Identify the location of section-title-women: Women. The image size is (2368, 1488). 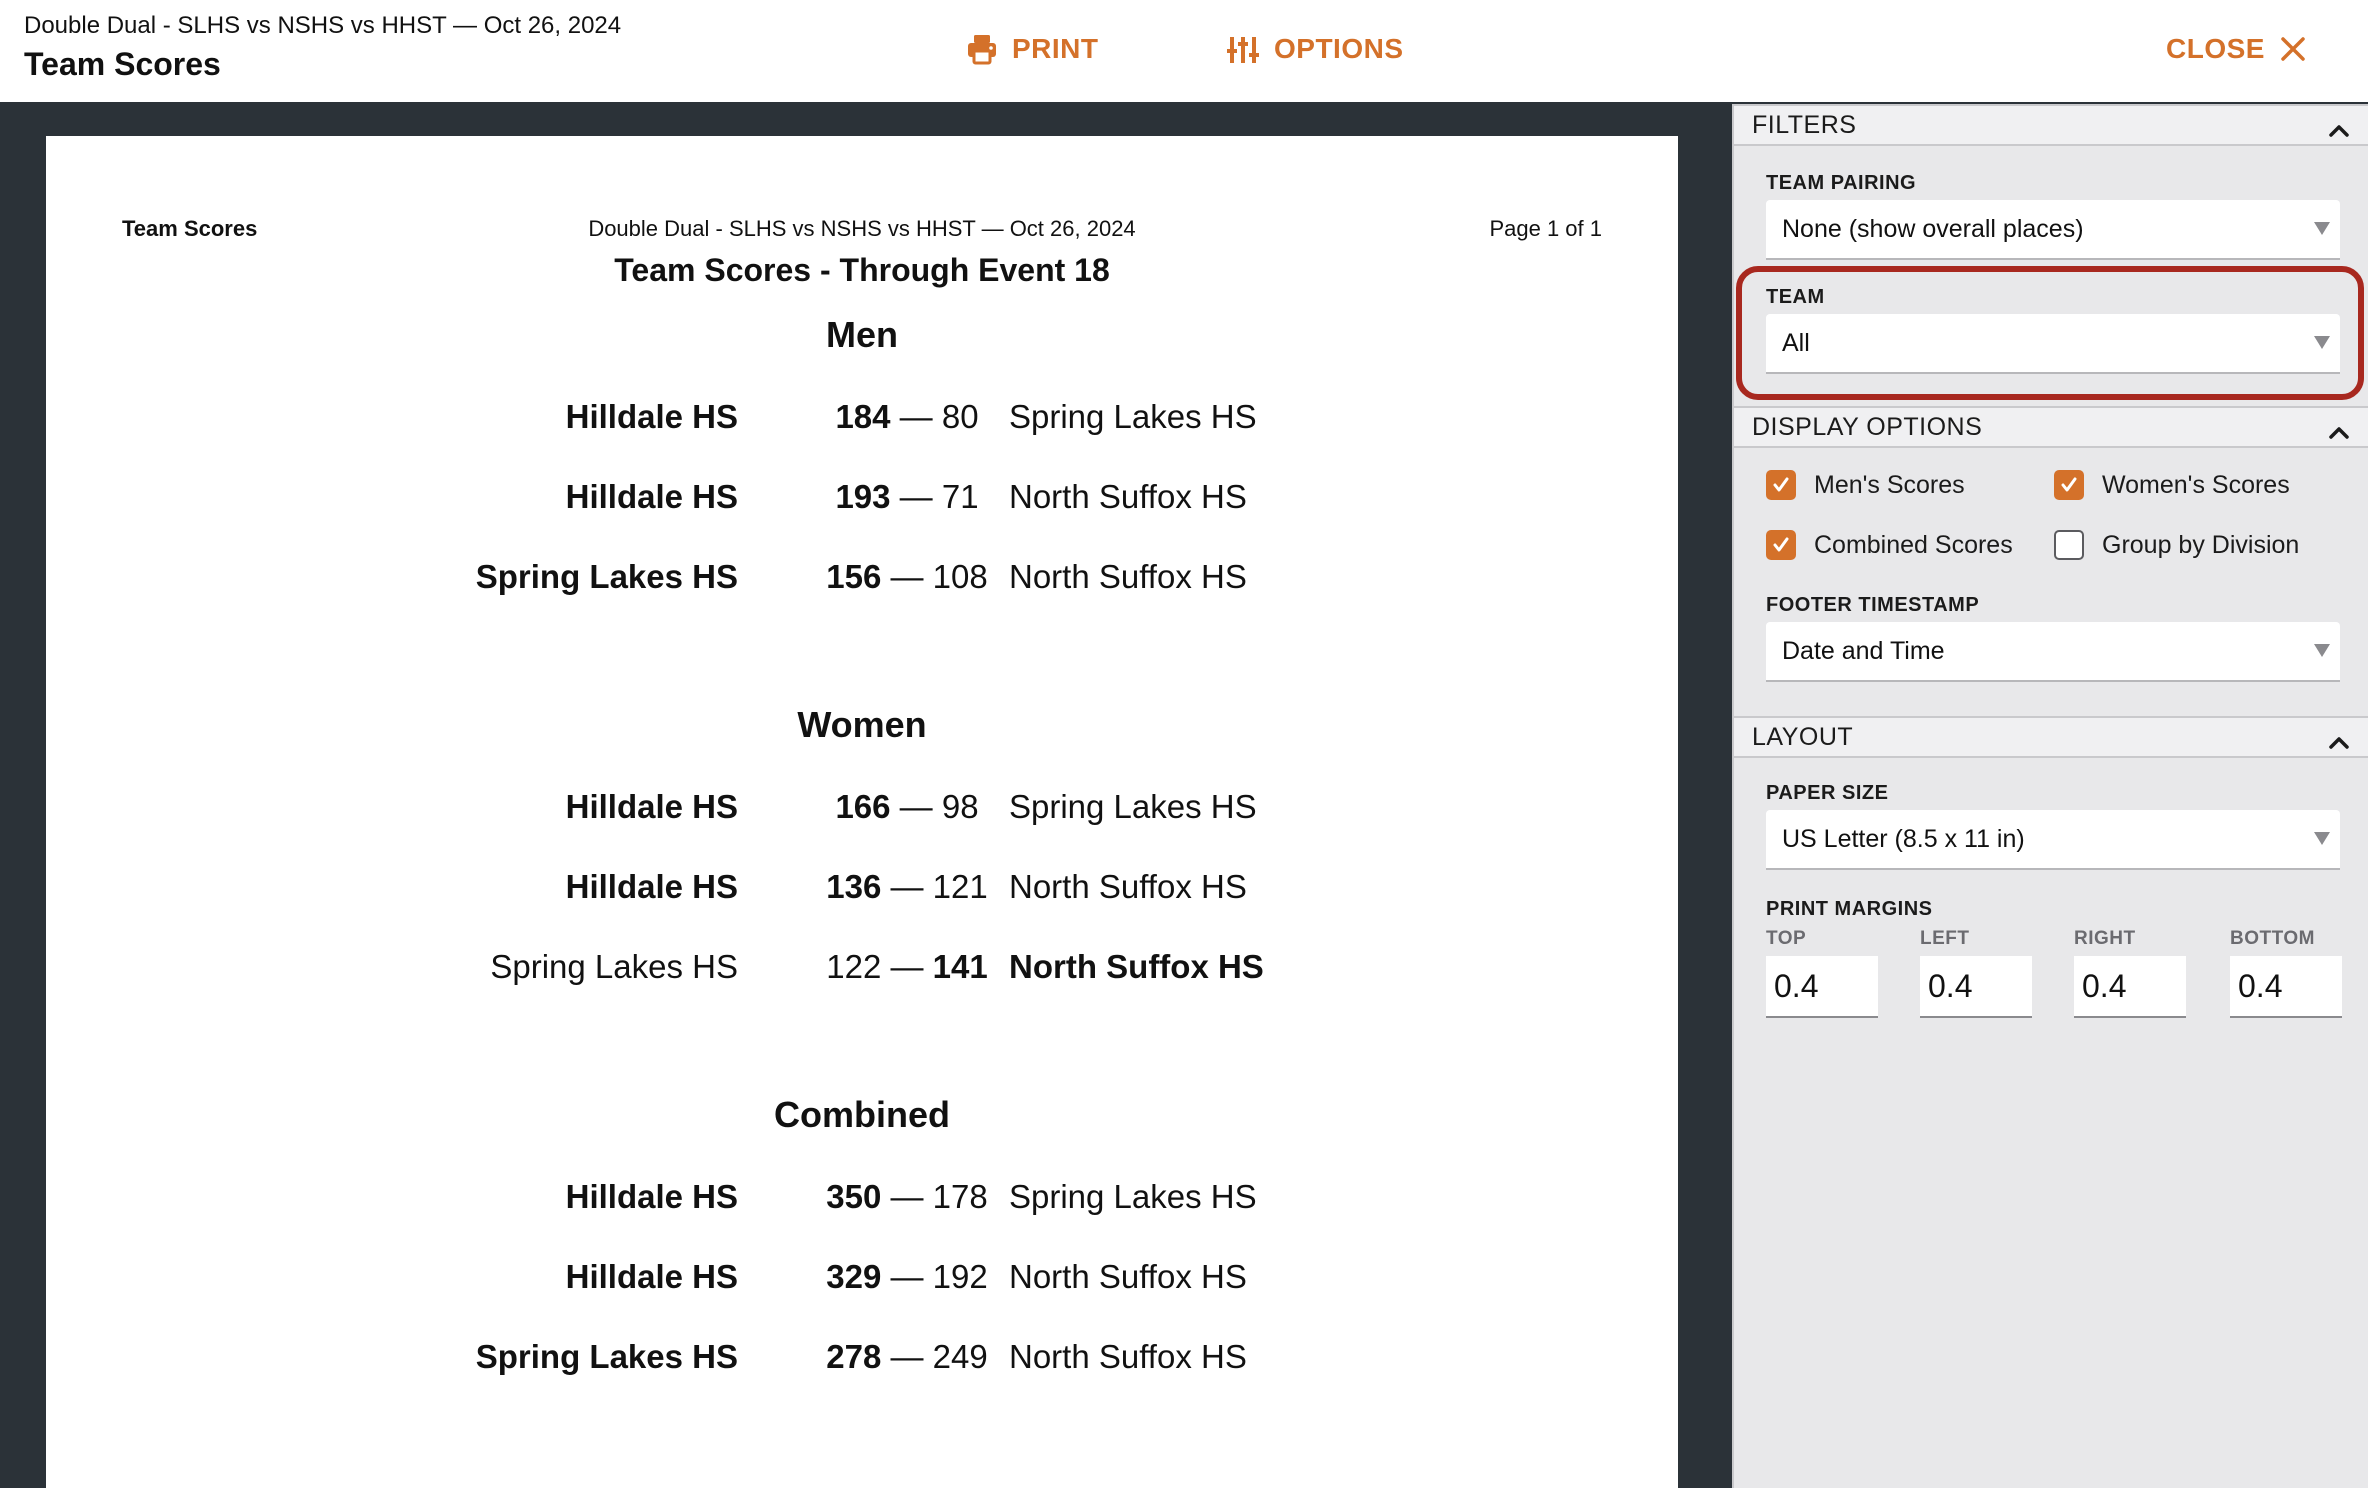
(862, 724).